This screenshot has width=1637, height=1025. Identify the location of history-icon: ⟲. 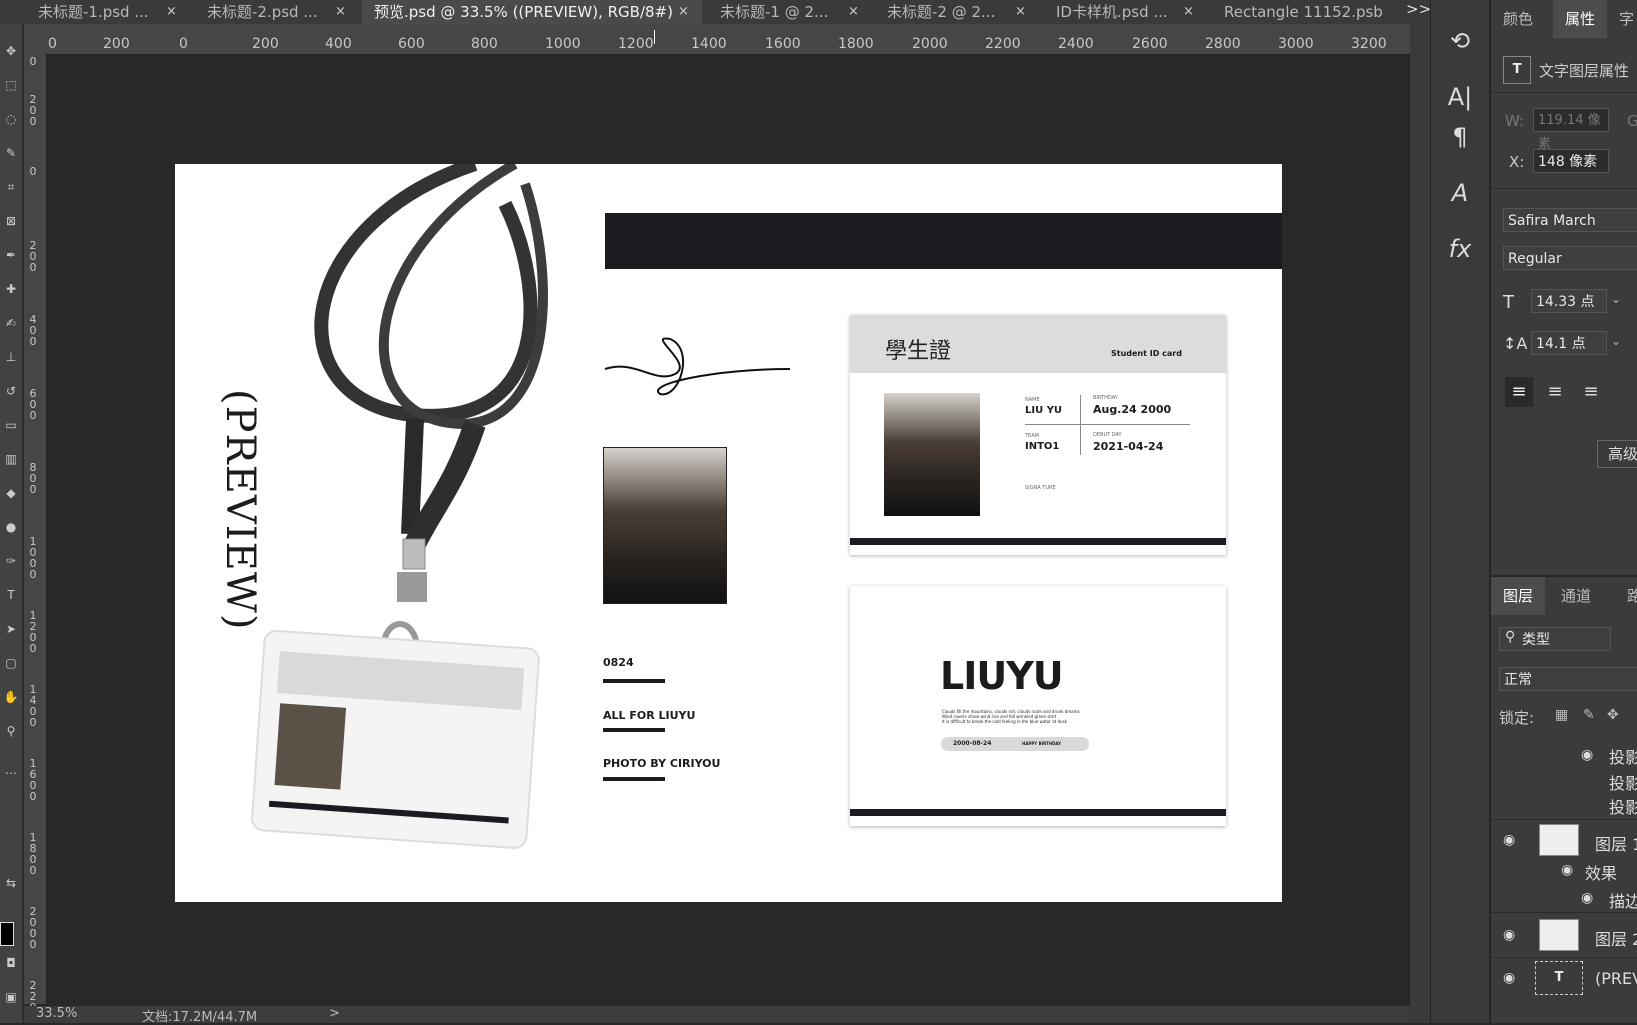
(1460, 41).